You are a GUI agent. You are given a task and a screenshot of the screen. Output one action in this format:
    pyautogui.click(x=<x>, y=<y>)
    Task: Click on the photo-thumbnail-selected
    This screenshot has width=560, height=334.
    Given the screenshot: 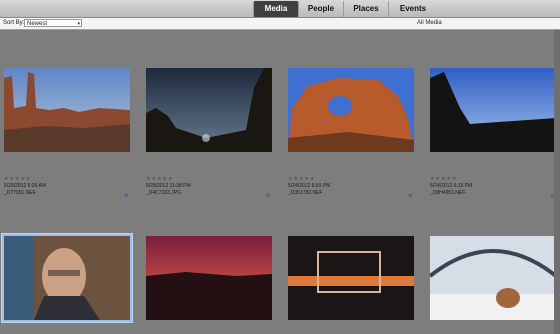 What is the action you would take?
    pyautogui.click(x=67, y=278)
    